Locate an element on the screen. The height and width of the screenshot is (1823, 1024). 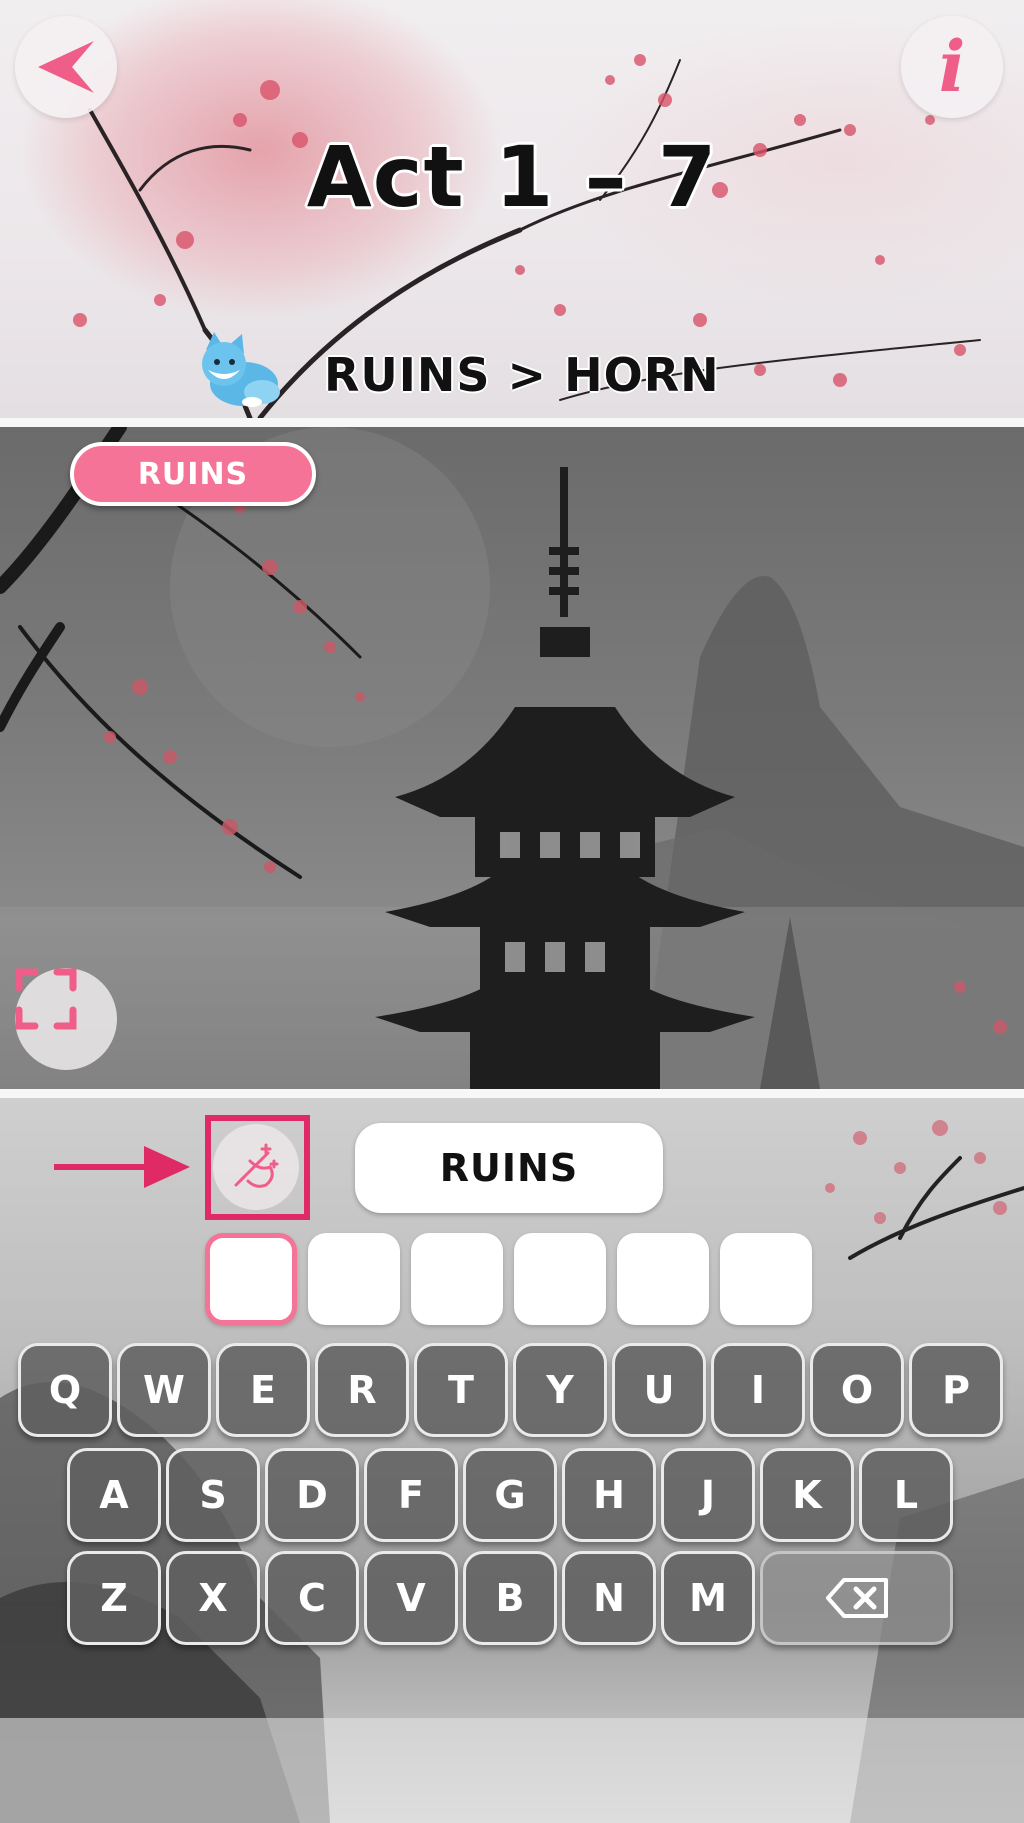
key-h: H is located at coordinates (609, 1495).